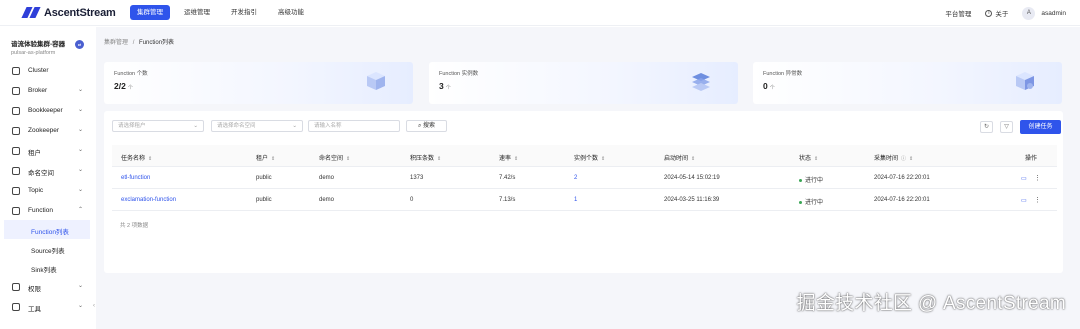 Image resolution: width=1080 pixels, height=329 pixels. Describe the element at coordinates (459, 74) in the screenshot. I see `stat-label: Function 实例数` at that location.